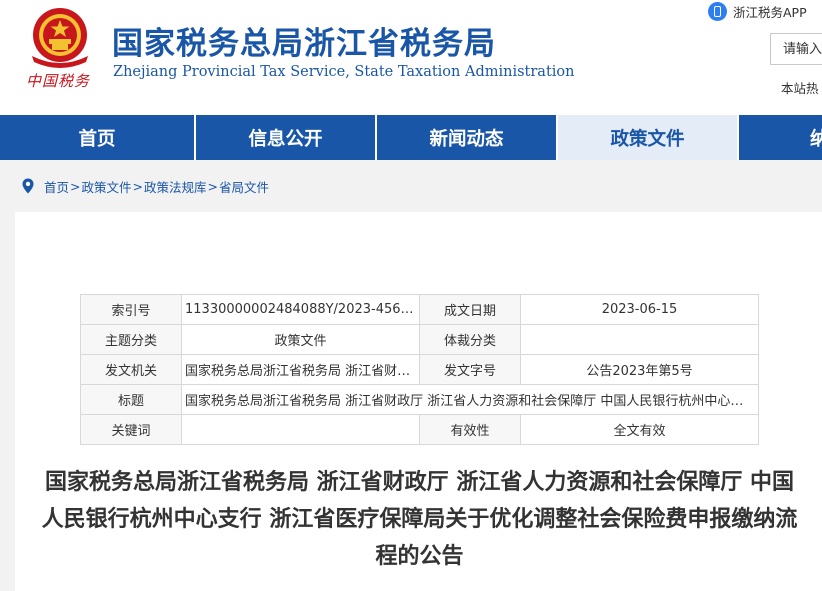 This screenshot has height=591, width=822. I want to click on breadcrumb-policy: 政策文件, so click(107, 186).